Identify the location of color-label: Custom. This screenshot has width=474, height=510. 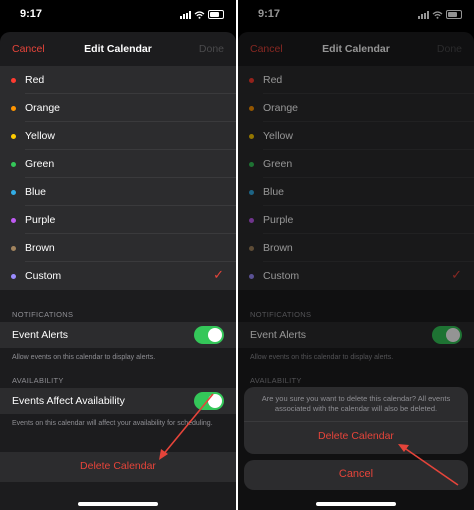
(43, 276).